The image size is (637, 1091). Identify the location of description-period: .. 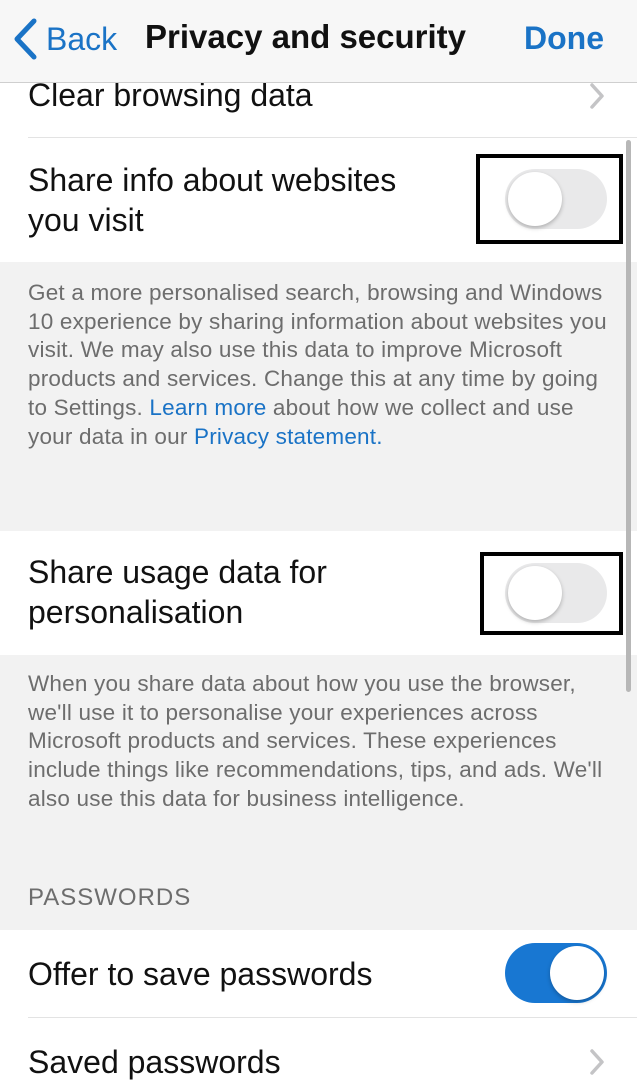
(379, 436).